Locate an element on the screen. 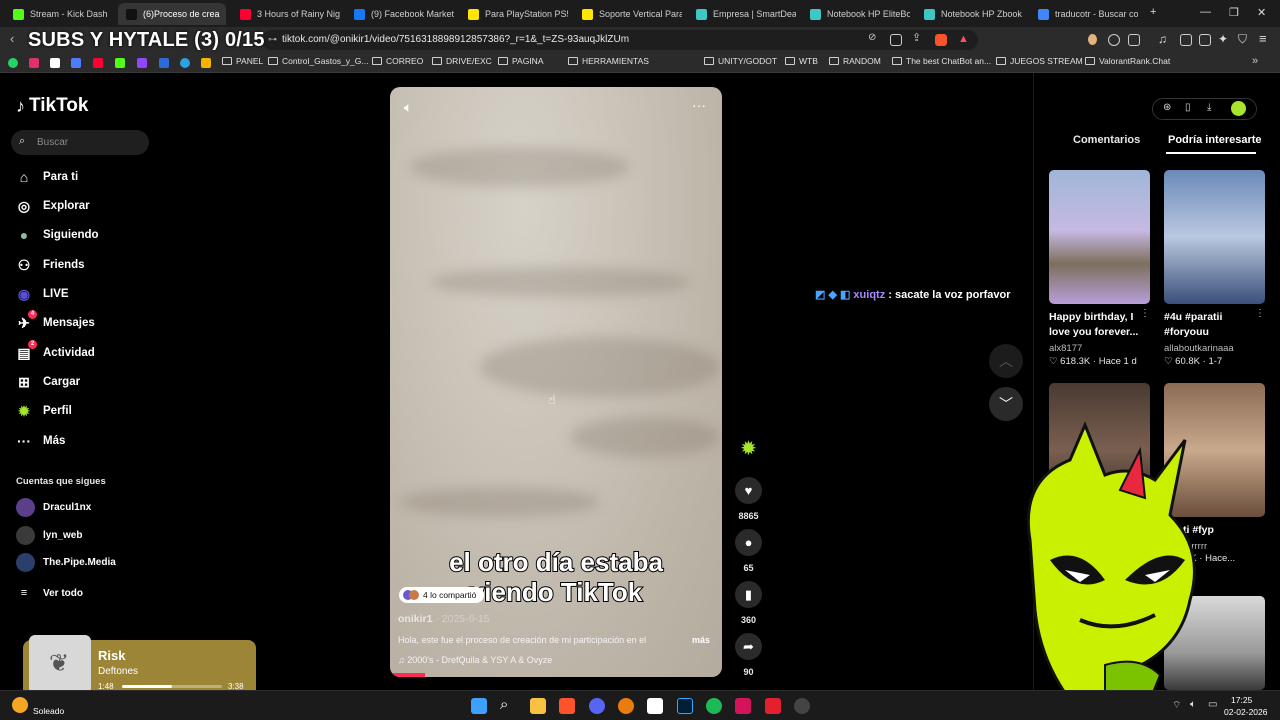 Image resolution: width=1280 pixels, height=720 pixels. x-icon is located at coordinates (55, 63).